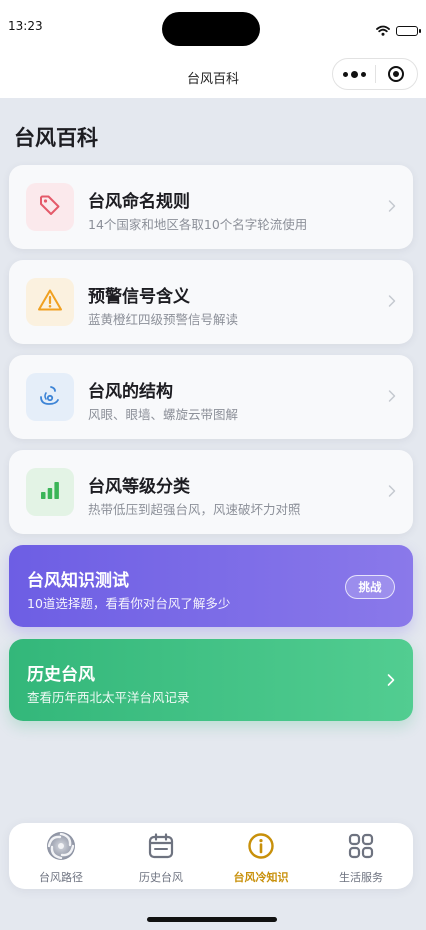  I want to click on tab-label: 历史台风, so click(161, 877).